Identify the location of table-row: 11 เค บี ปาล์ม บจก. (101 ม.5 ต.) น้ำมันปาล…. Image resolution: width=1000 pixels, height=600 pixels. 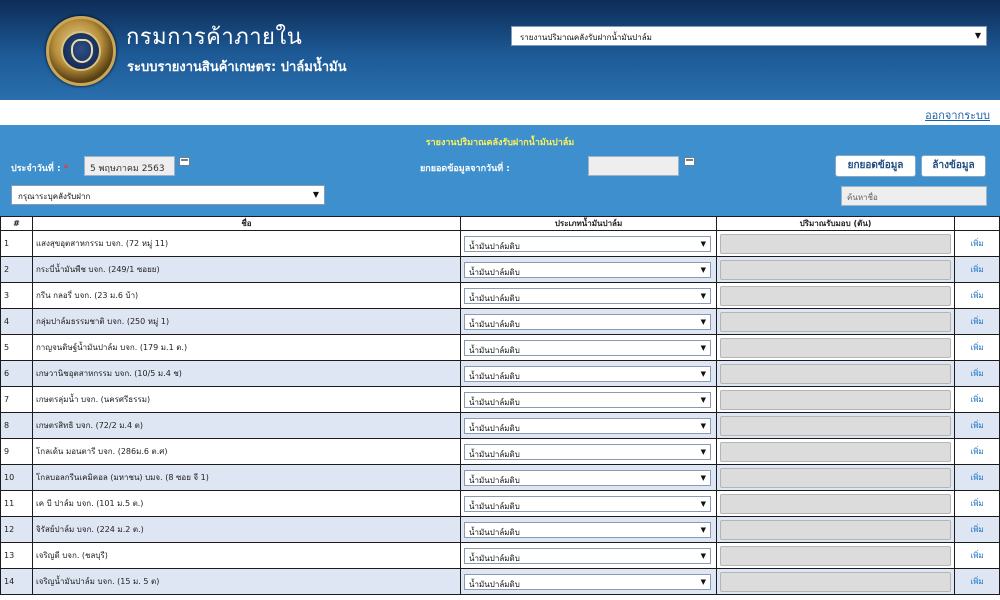
(500, 503).